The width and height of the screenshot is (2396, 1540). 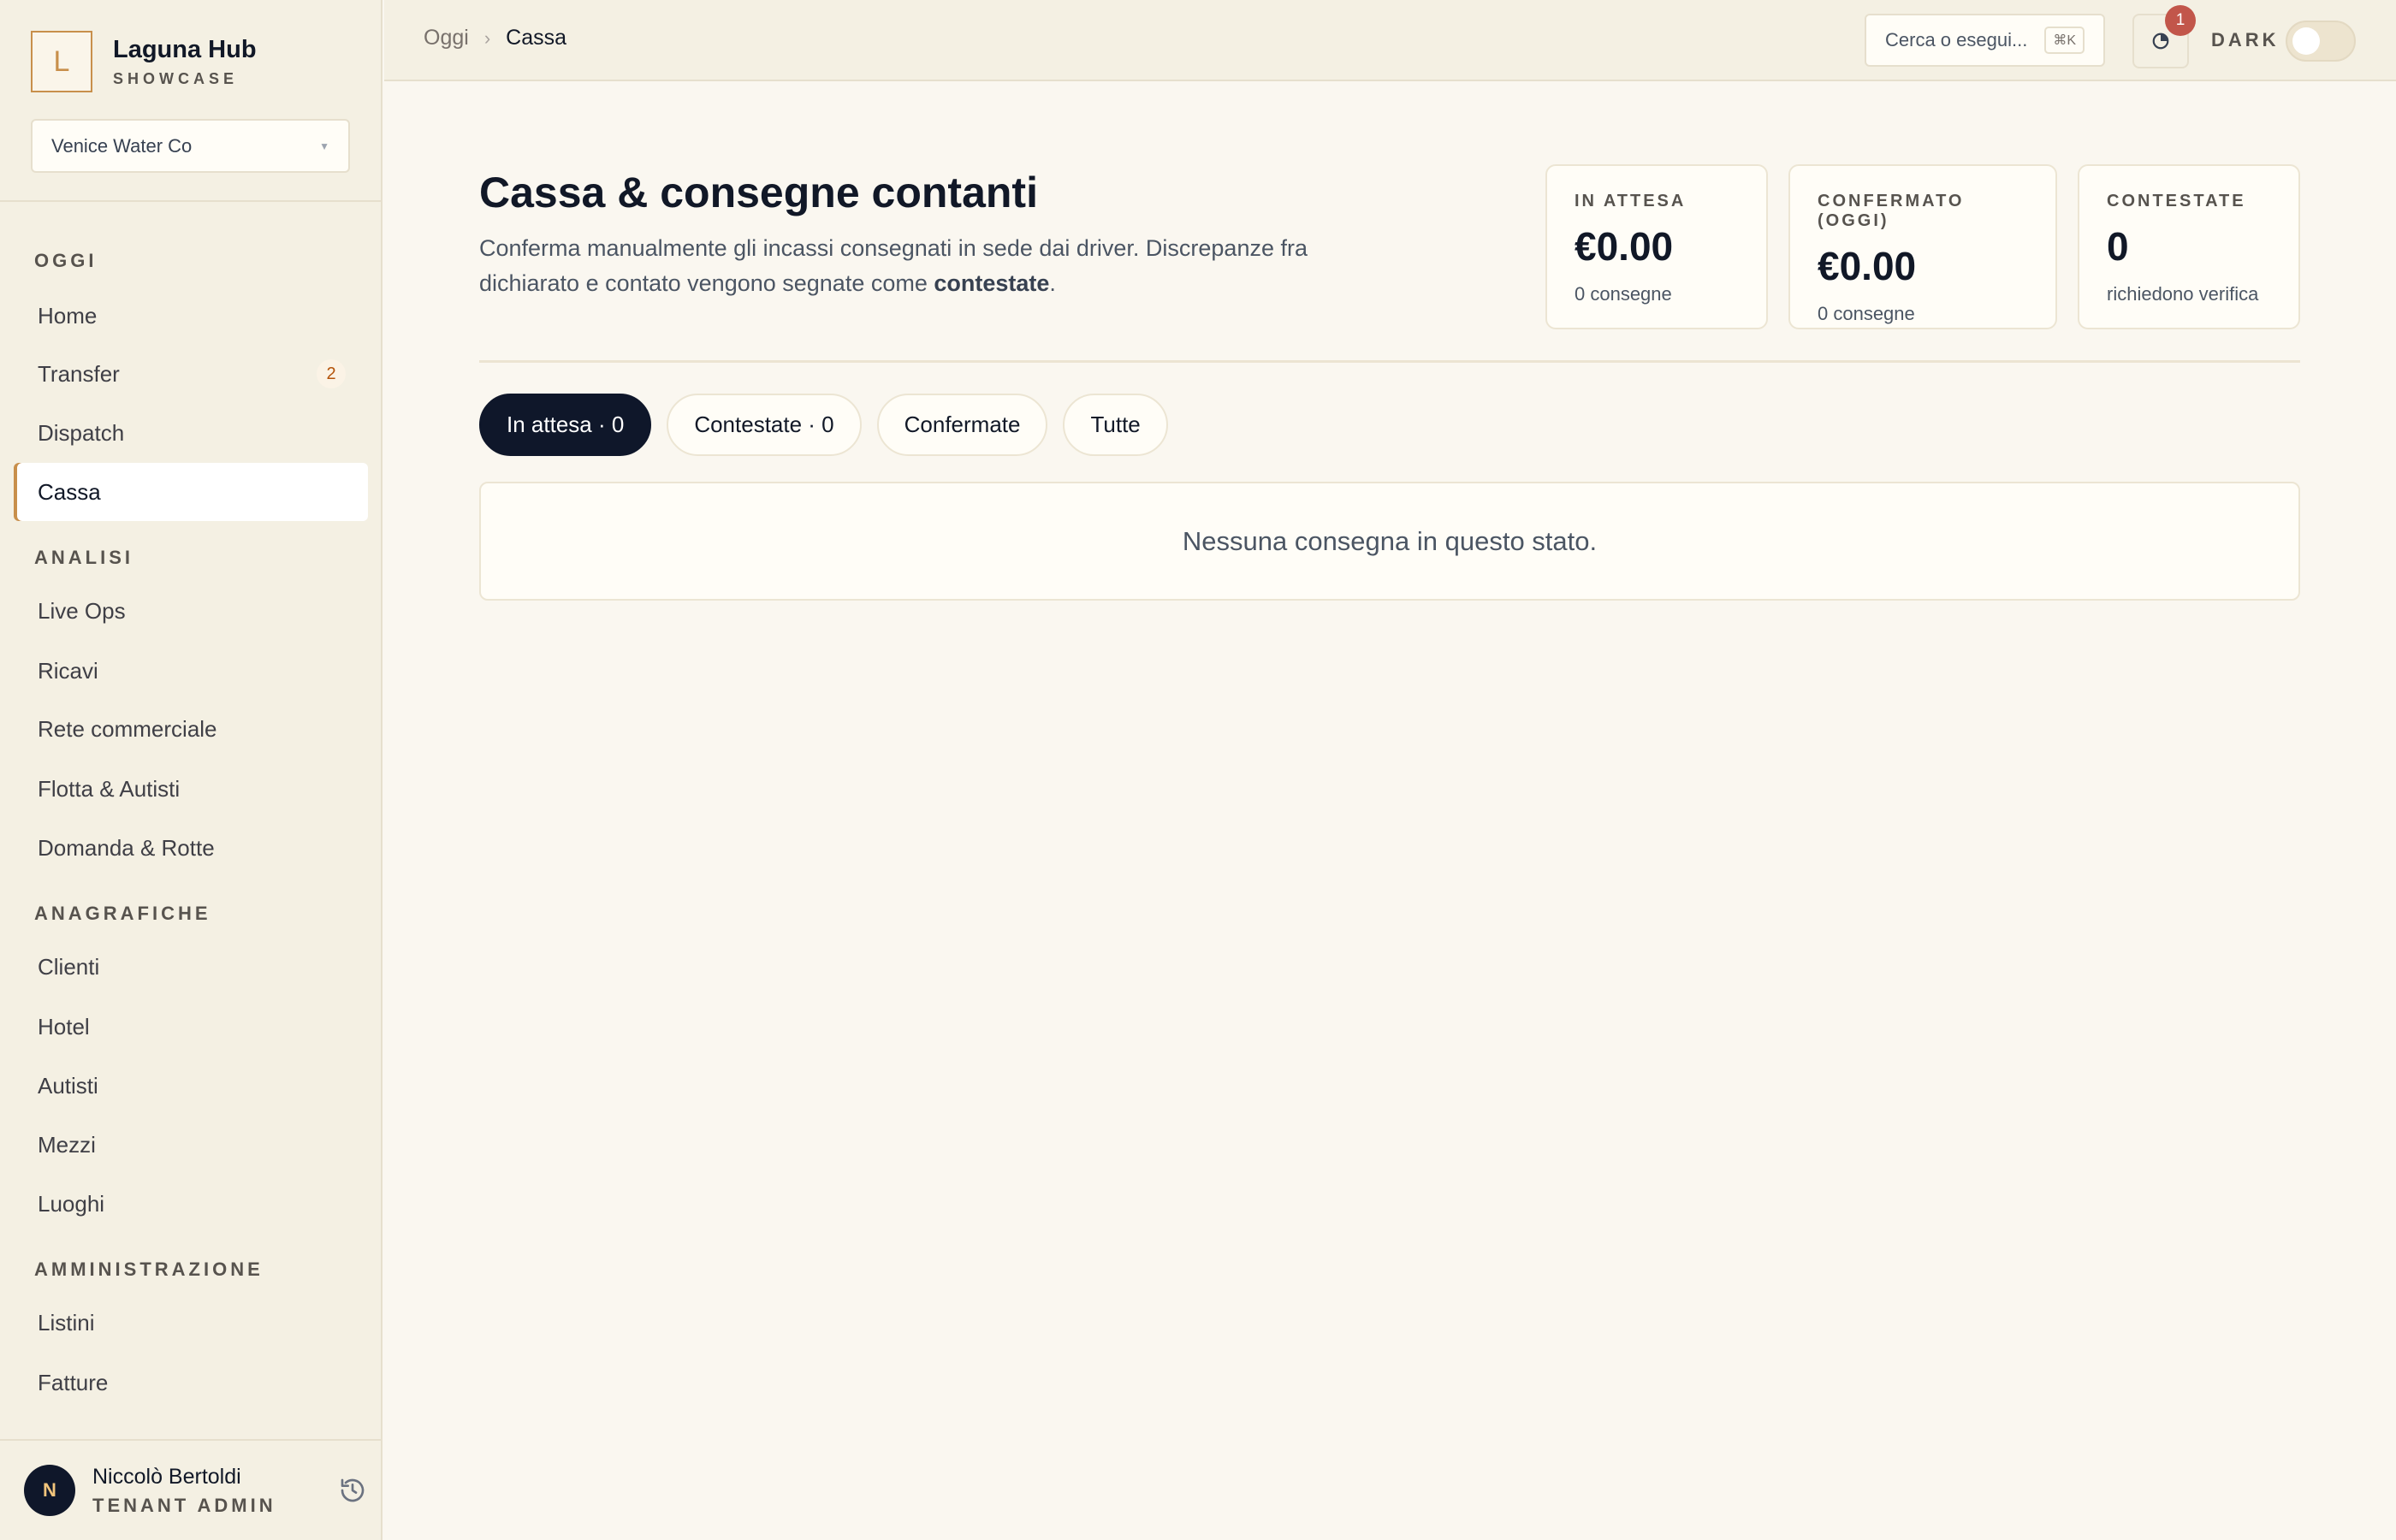 What do you see at coordinates (1390, 40) in the screenshot?
I see `topbar: Oggi › Cassa Cerca o esegui... ⌘K 1 DARK` at bounding box center [1390, 40].